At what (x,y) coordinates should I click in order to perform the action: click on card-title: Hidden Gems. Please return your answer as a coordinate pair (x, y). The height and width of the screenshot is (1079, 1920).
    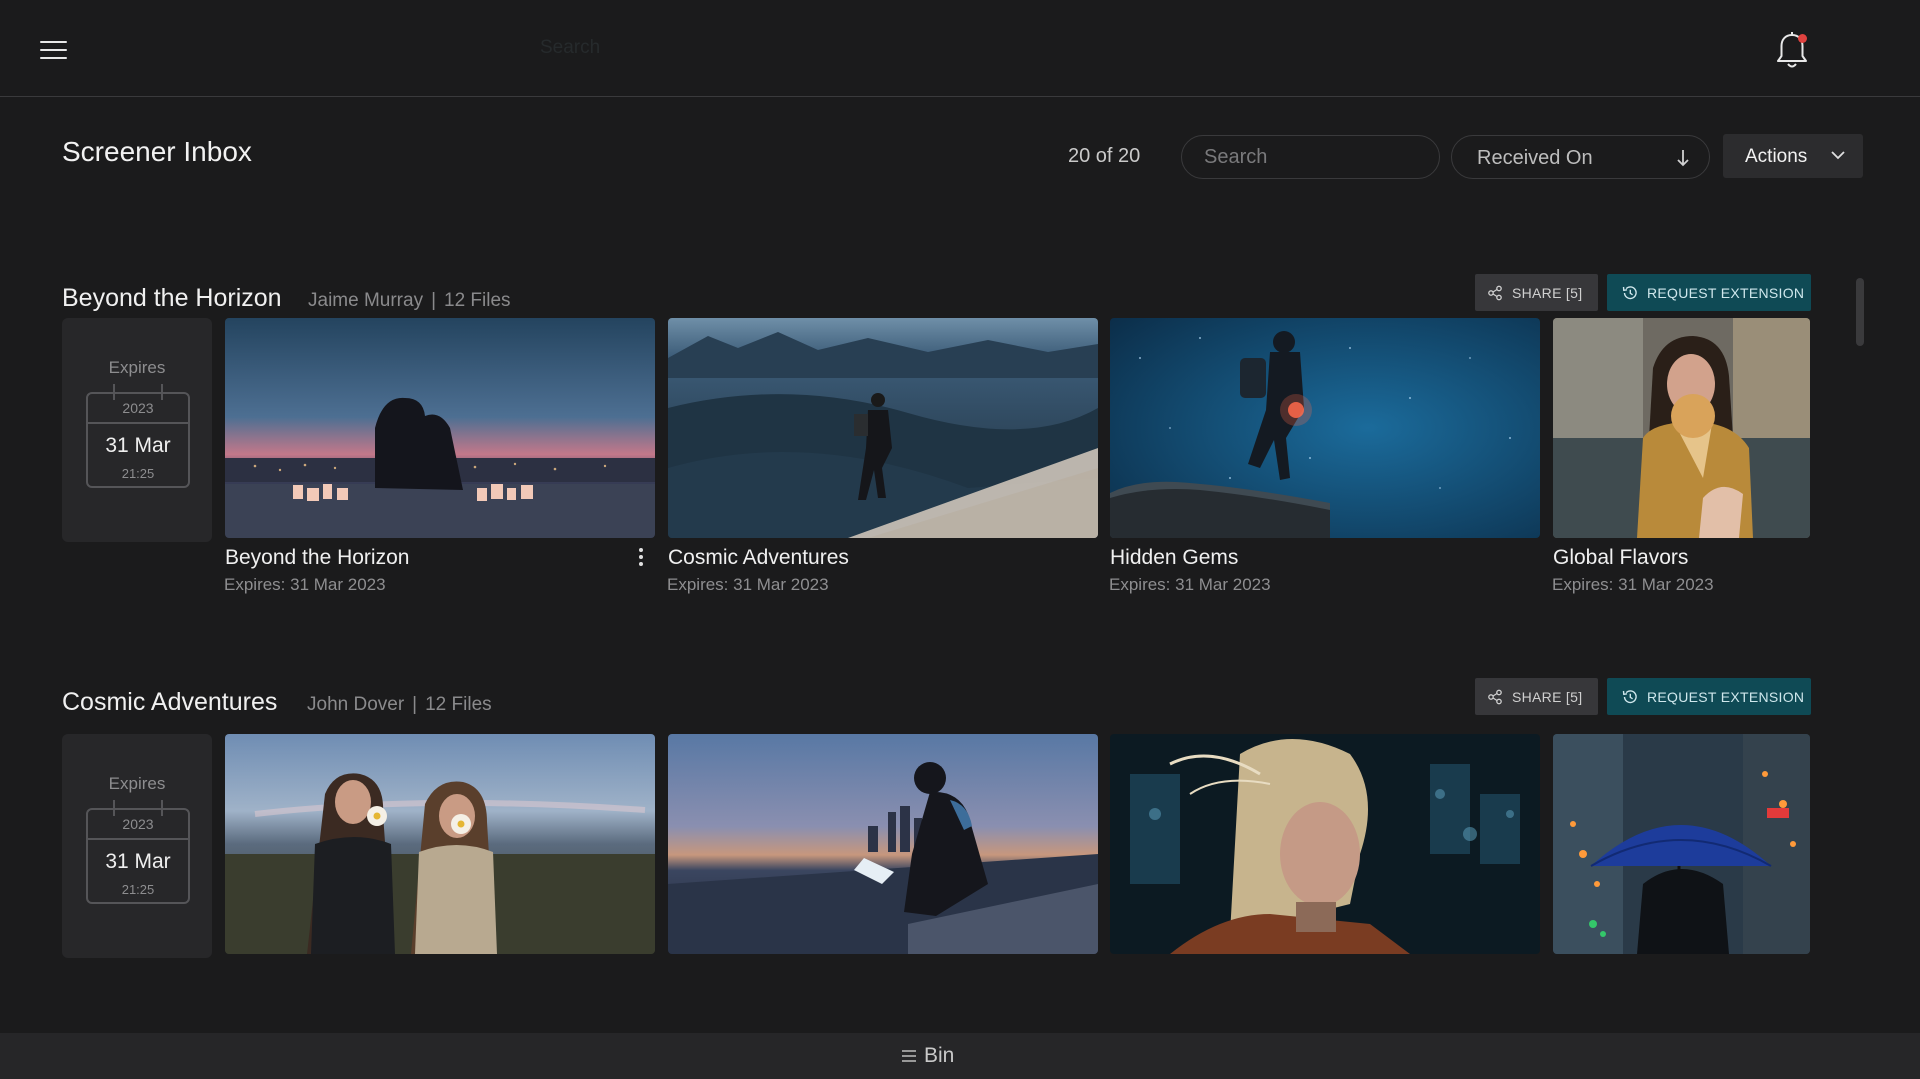
    Looking at the image, I should click on (1174, 557).